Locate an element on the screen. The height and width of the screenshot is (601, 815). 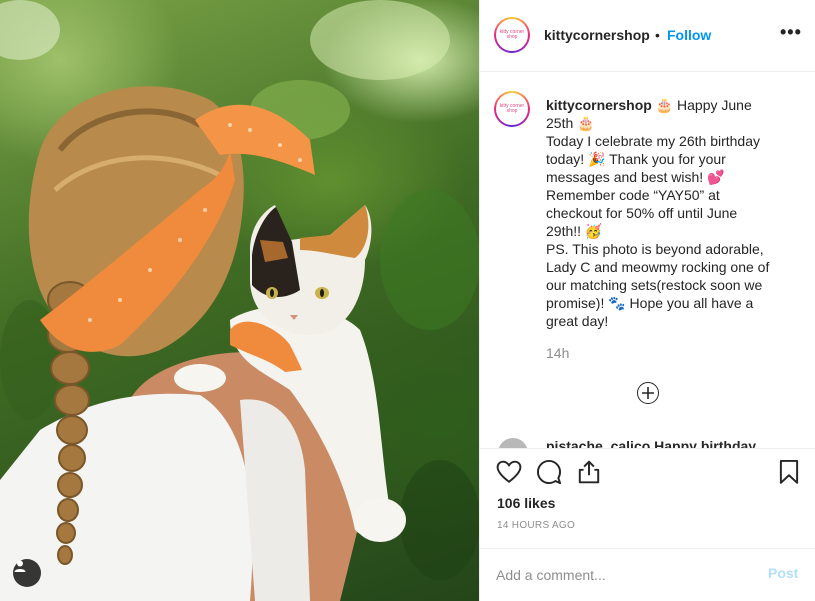
plus-circle-icon is located at coordinates (648, 393).